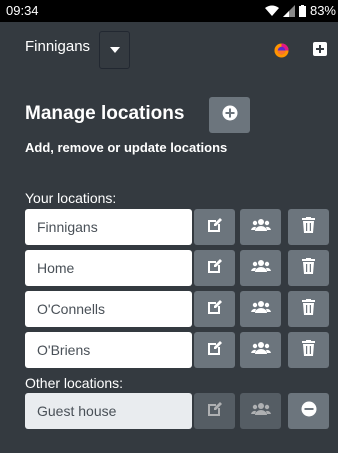 The height and width of the screenshot is (453, 338). Describe the element at coordinates (281, 53) in the screenshot. I see `firefox-icon` at that location.